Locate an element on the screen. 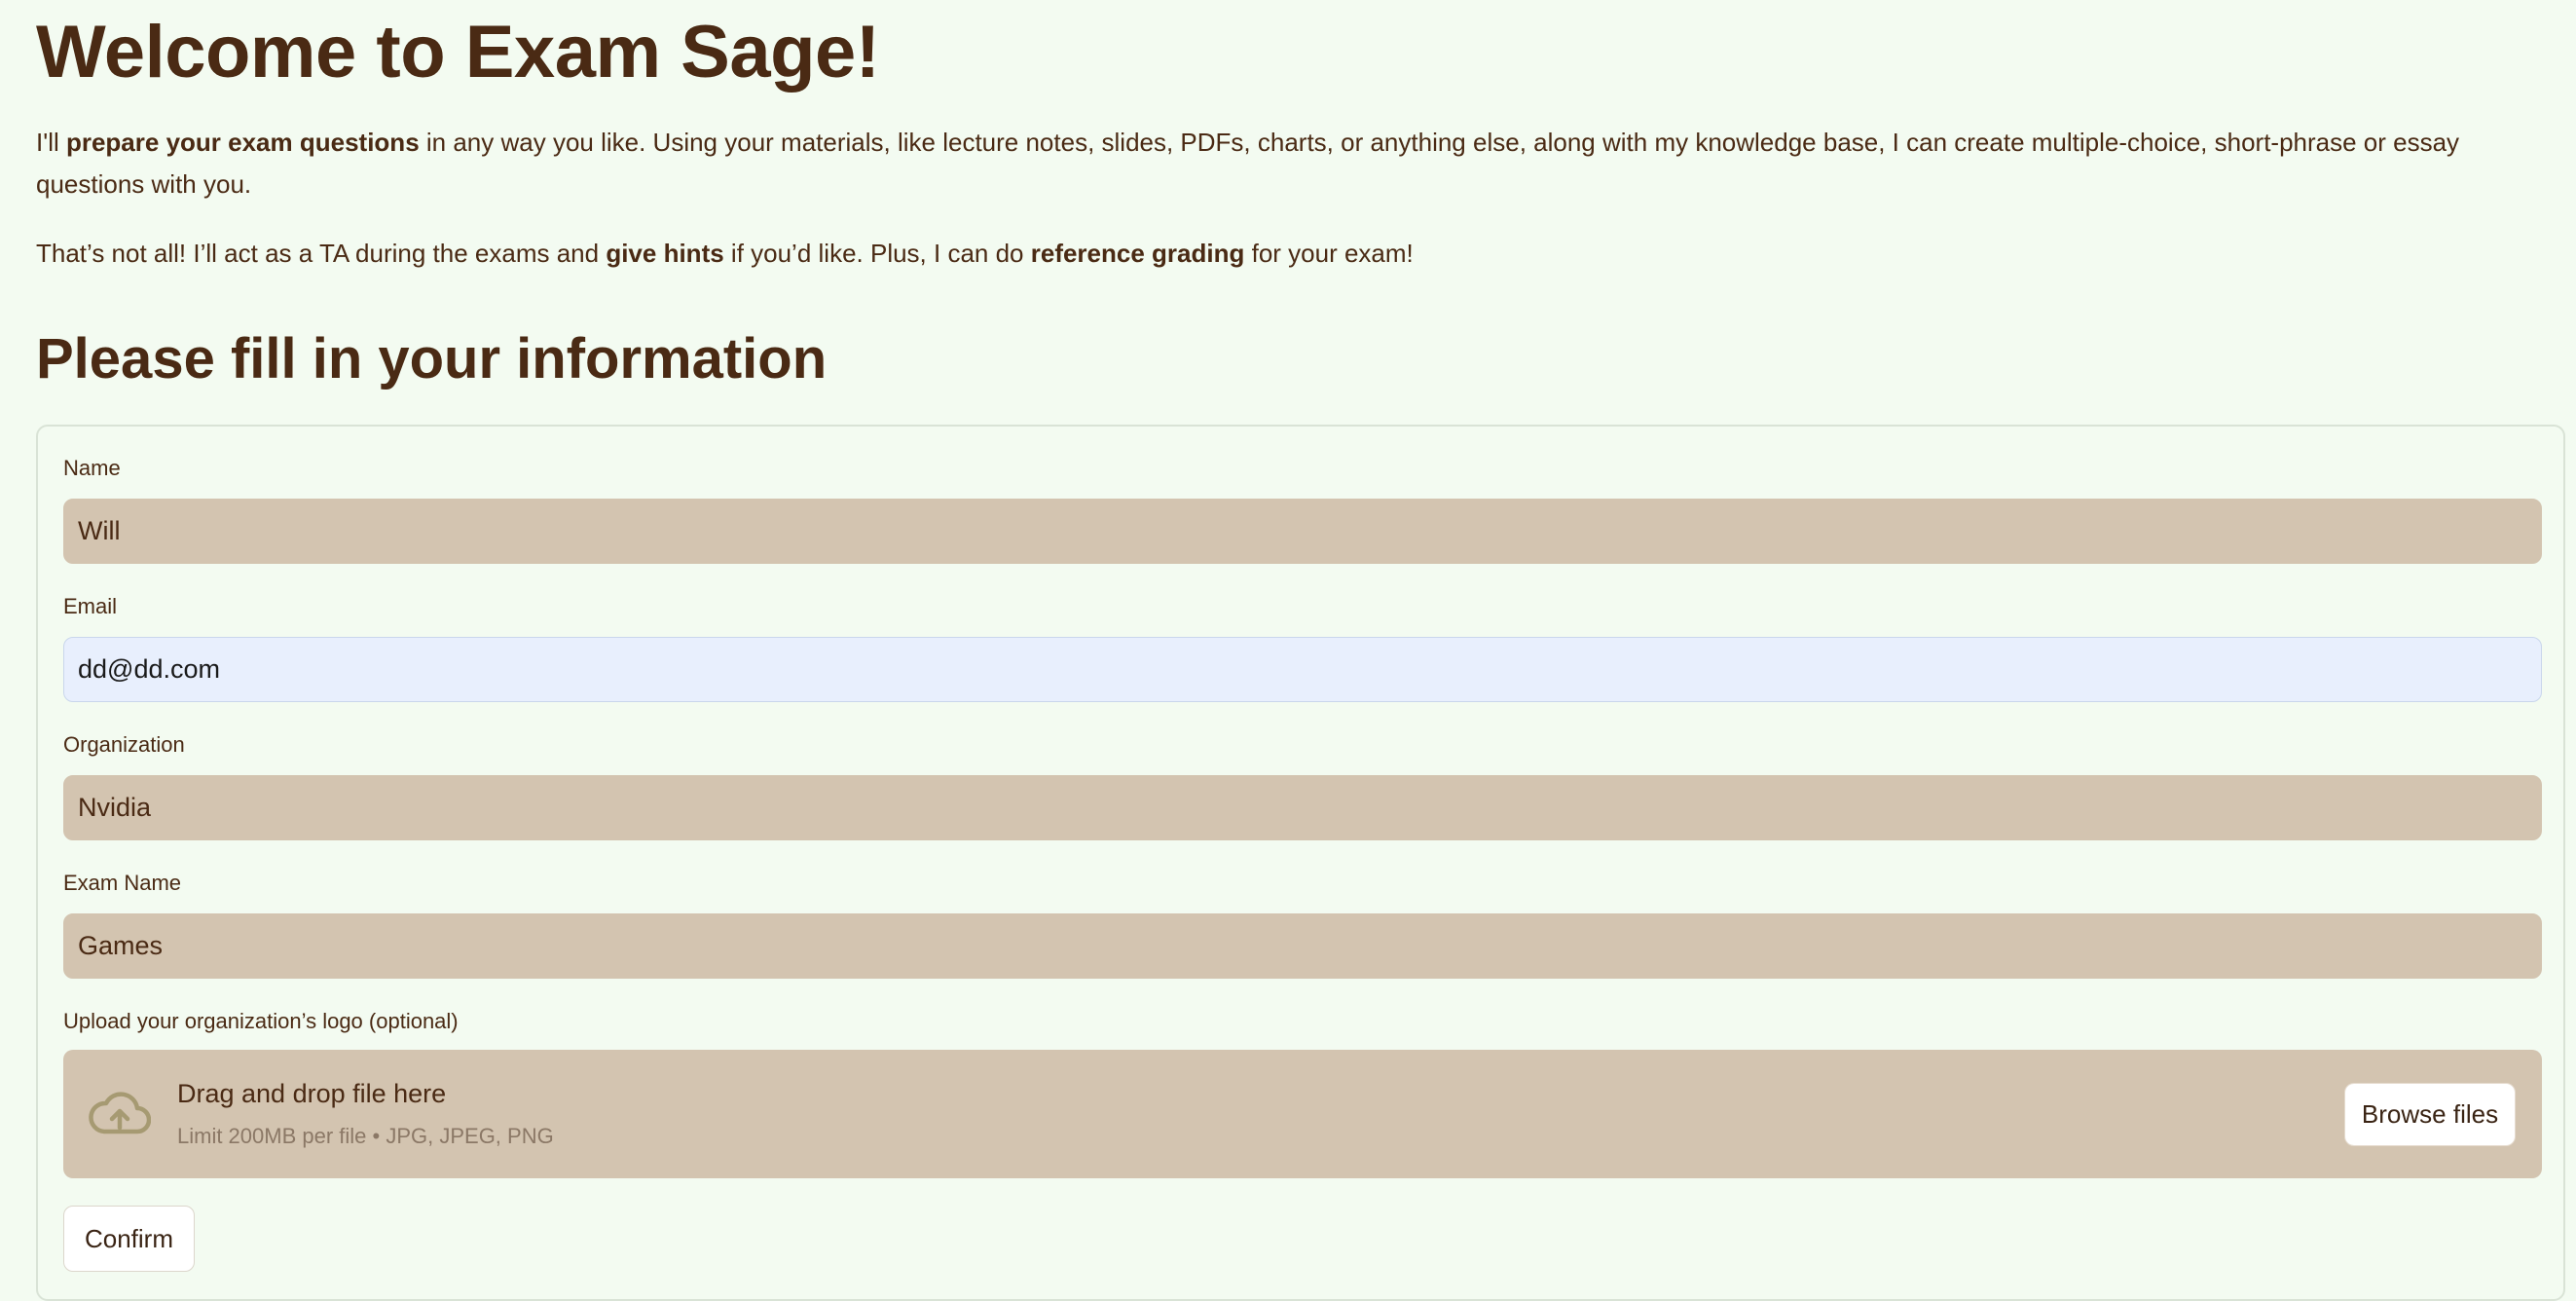 The image size is (2576, 1301). name-input: Will is located at coordinates (1302, 531).